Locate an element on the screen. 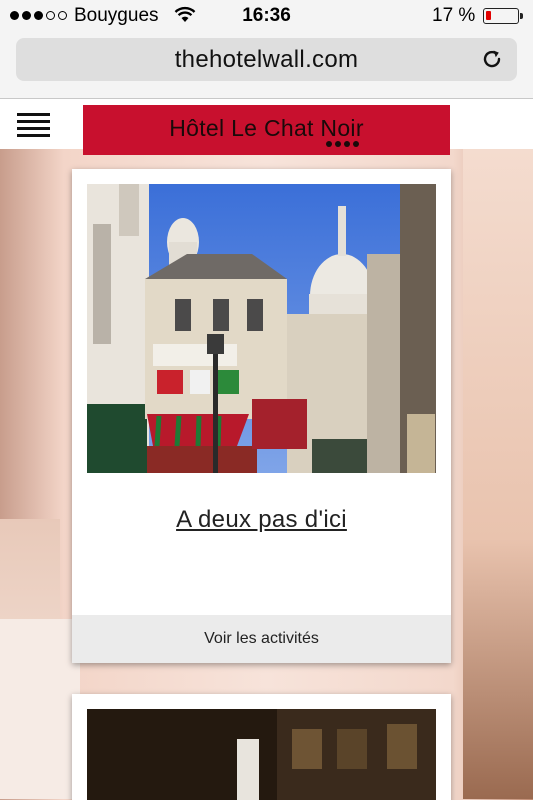 The width and height of the screenshot is (533, 800). activity-card is located at coordinates (261, 747).